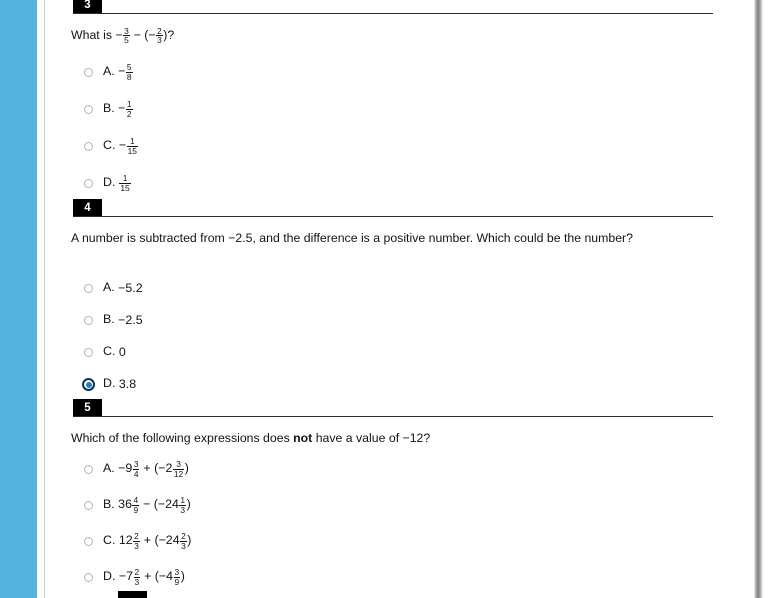  Describe the element at coordinates (396, 78) in the screenshot. I see `answer-option: A. −5 8` at that location.